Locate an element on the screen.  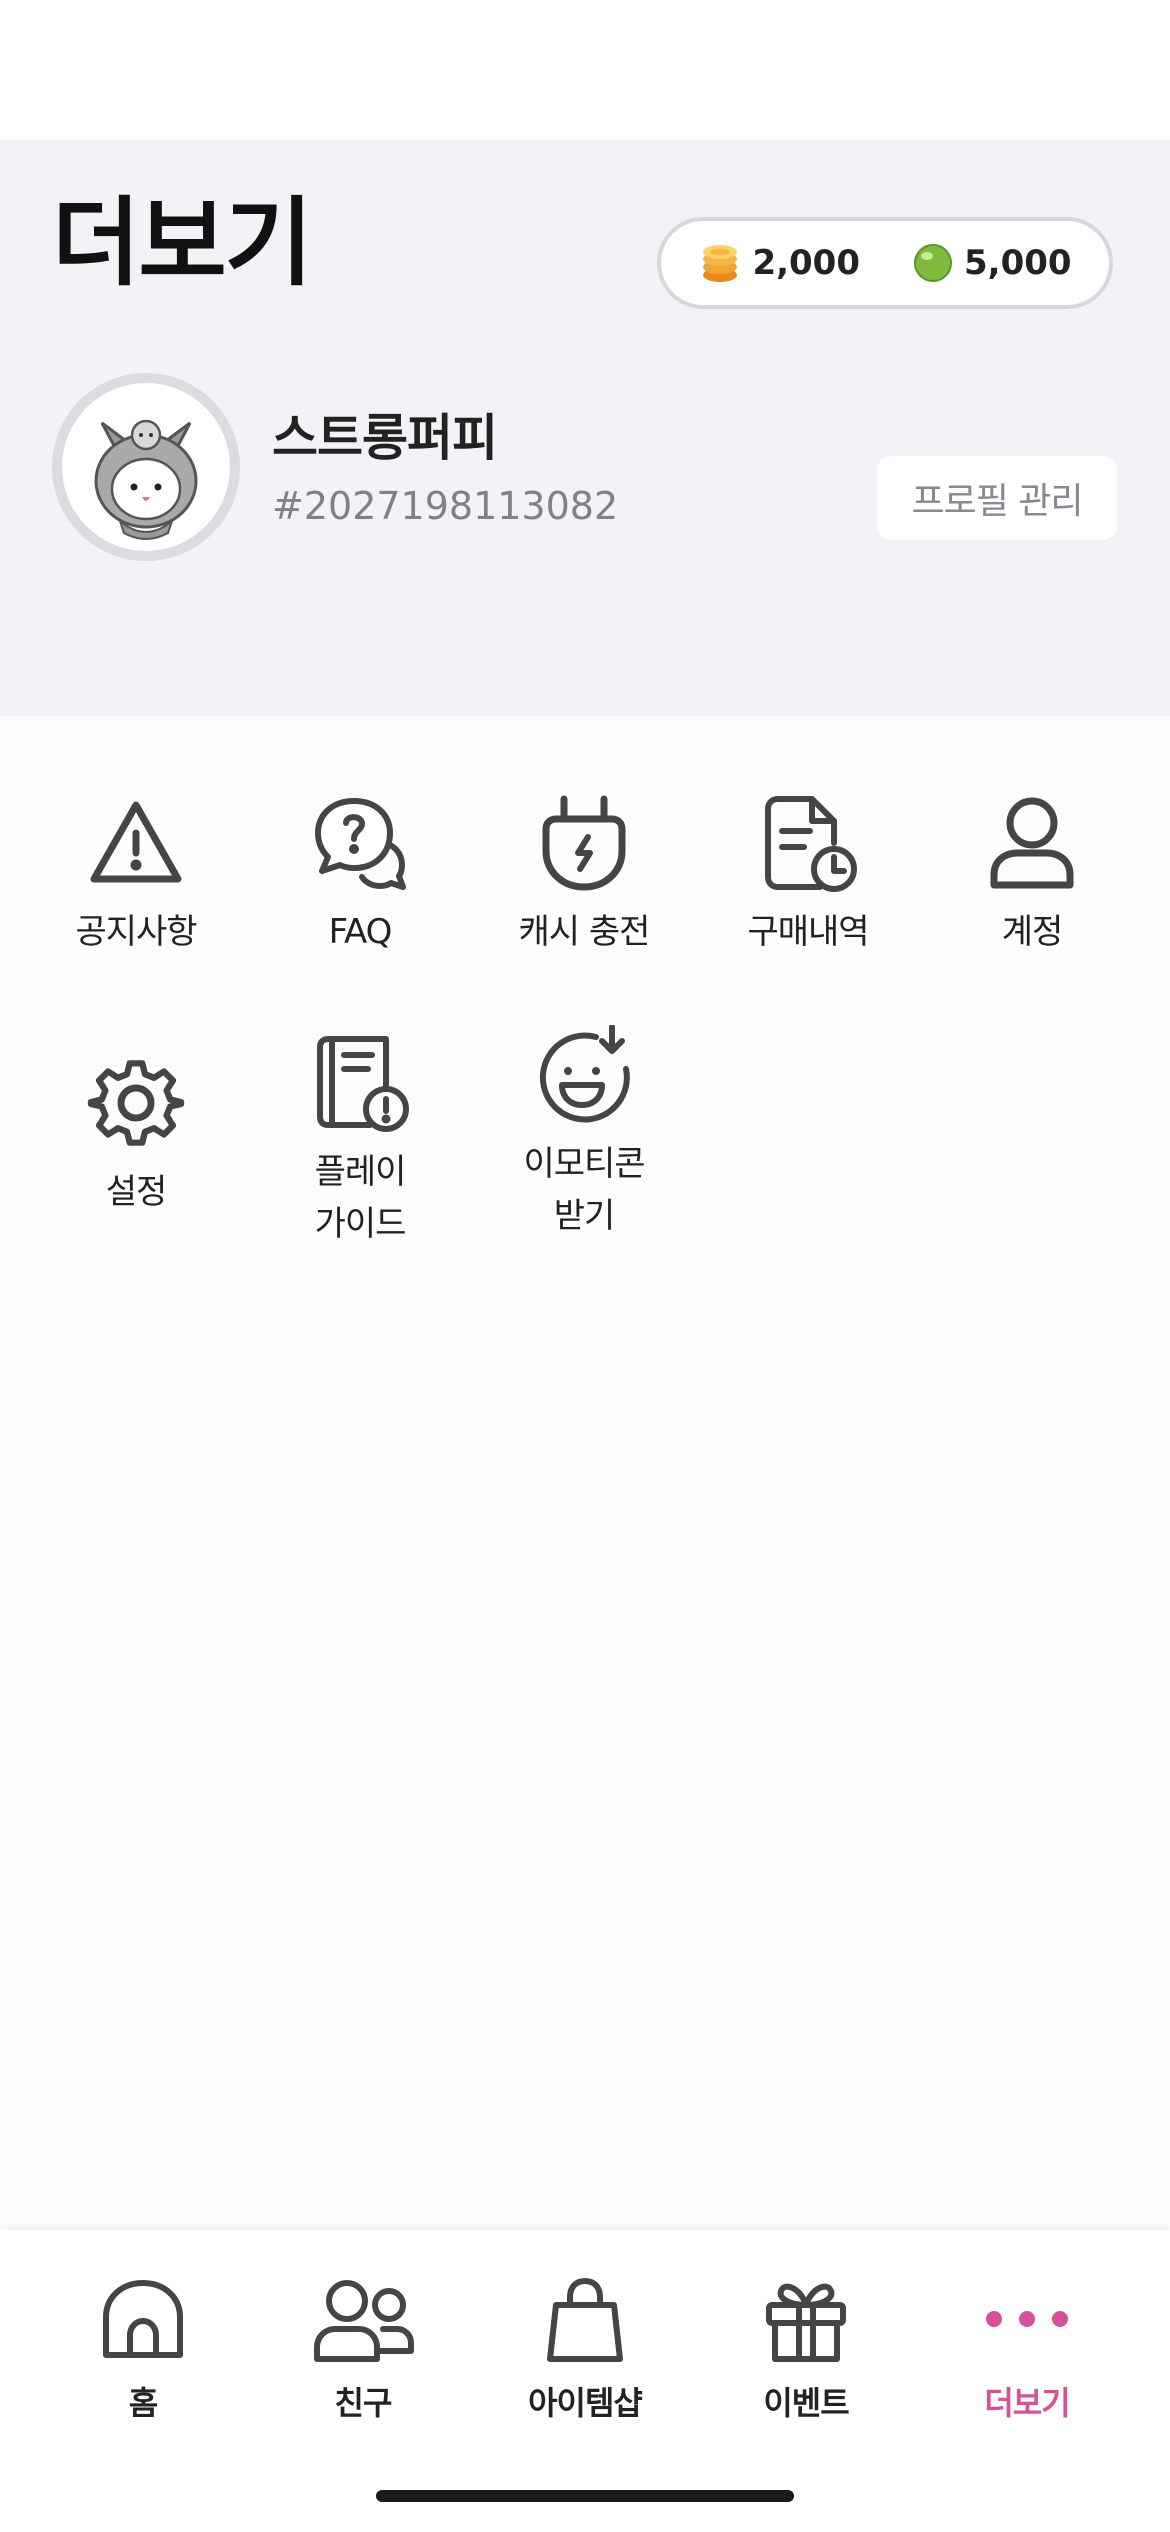
guide-book-icon is located at coordinates (363, 1084).